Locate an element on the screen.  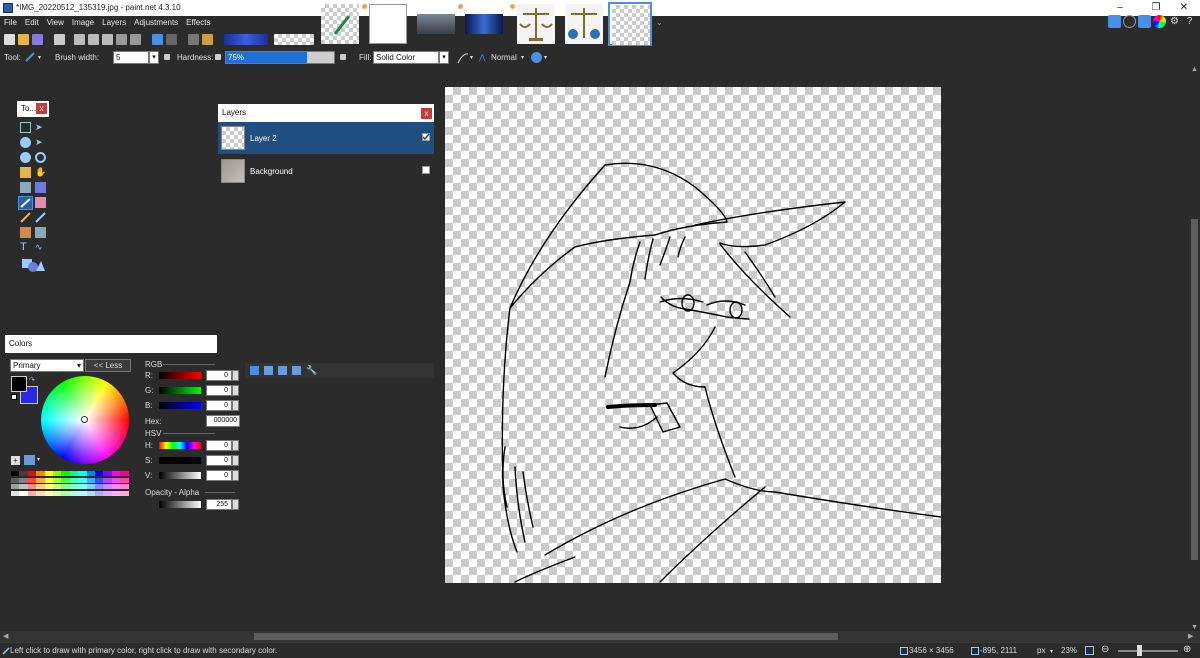
move-selection-icon: ➤ is located at coordinates (40, 142).